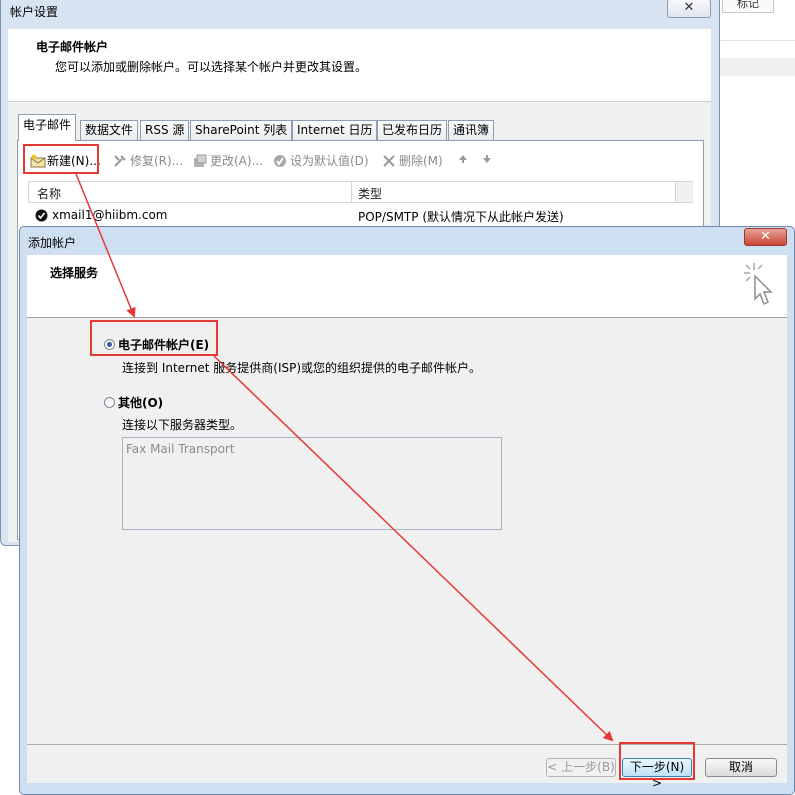 The height and width of the screenshot is (795, 795). I want to click on move-down-icon, so click(487, 160).